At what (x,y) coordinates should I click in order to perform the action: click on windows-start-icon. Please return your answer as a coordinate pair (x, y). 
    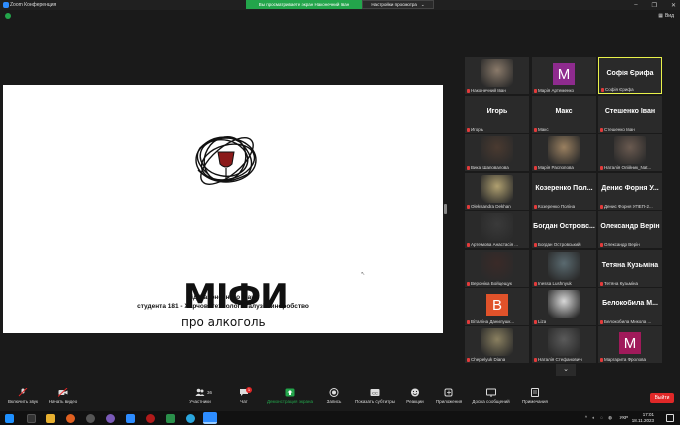
    Looking at the image, I should click on (9, 418).